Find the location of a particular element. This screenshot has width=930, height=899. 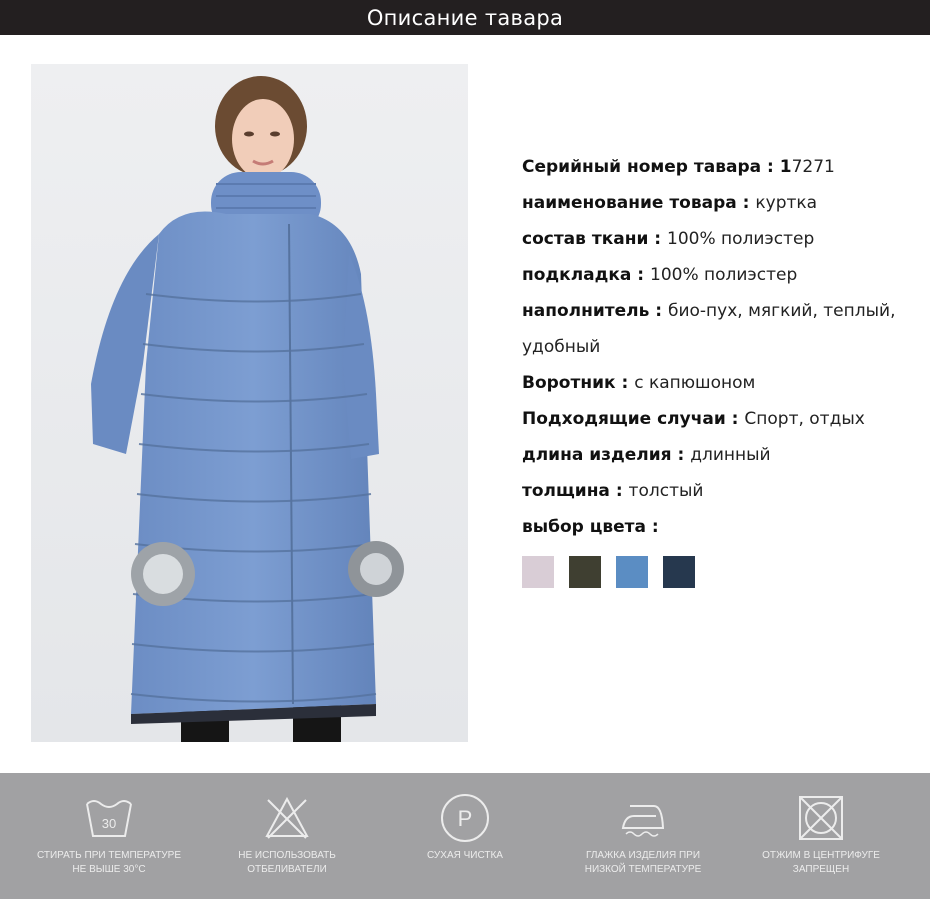

header-bar: Описание тавара is located at coordinates (465, 17).